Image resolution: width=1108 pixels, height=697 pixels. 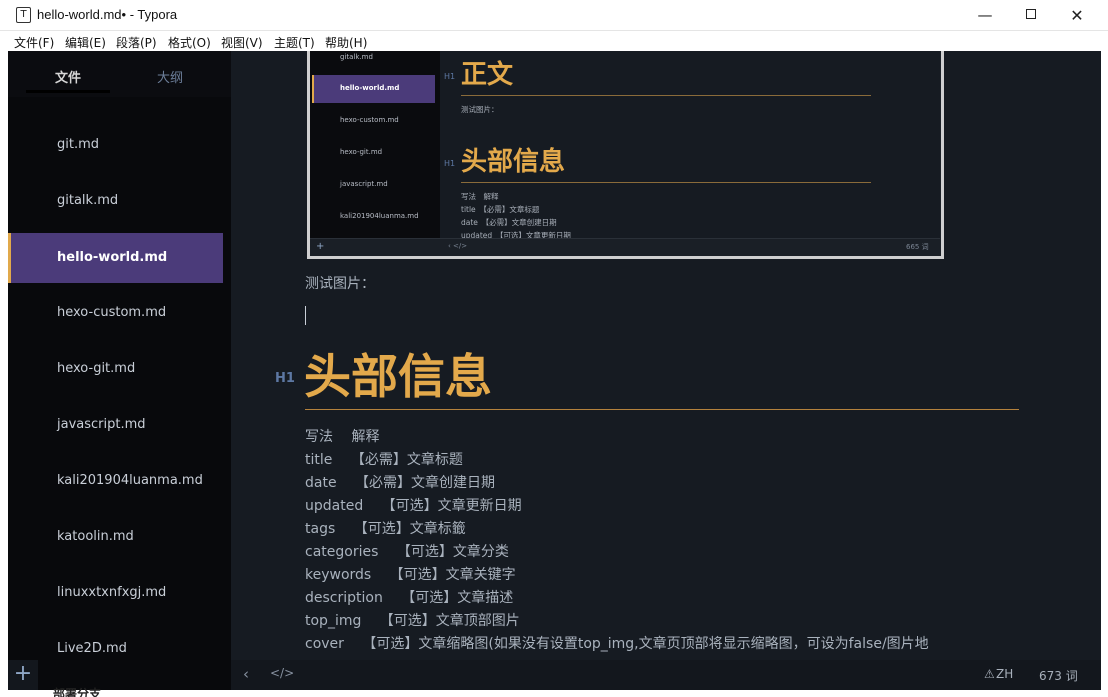 What do you see at coordinates (96, 368) in the screenshot?
I see `file-name: hexo-git.md` at bounding box center [96, 368].